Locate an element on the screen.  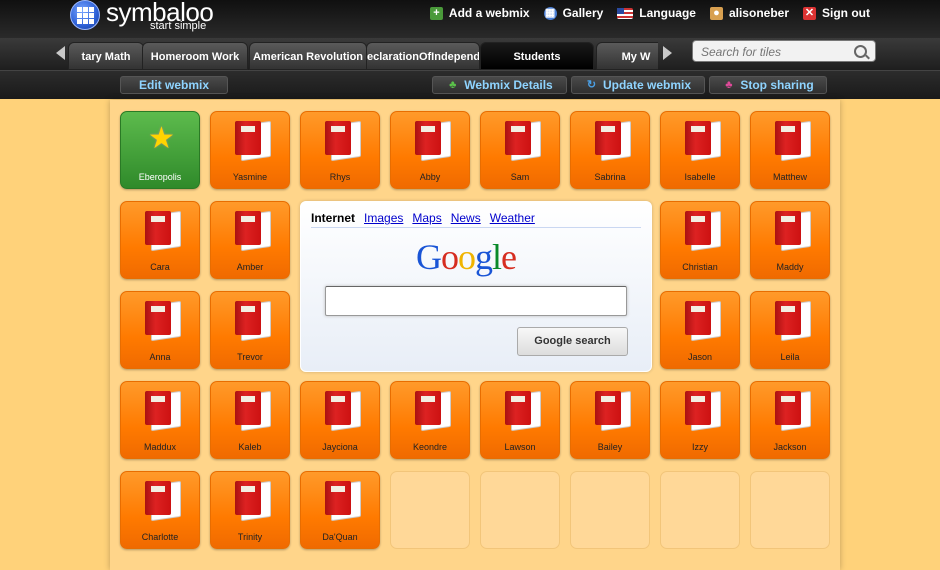
tile-bailey: Bailey is located at coordinates (610, 420).